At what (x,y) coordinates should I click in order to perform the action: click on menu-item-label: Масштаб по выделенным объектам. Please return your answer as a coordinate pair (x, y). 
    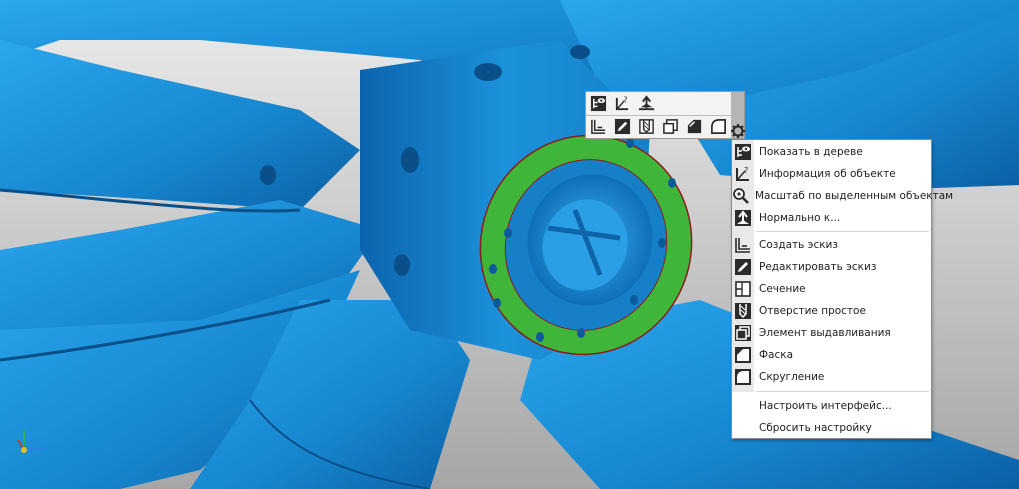
    Looking at the image, I should click on (854, 196).